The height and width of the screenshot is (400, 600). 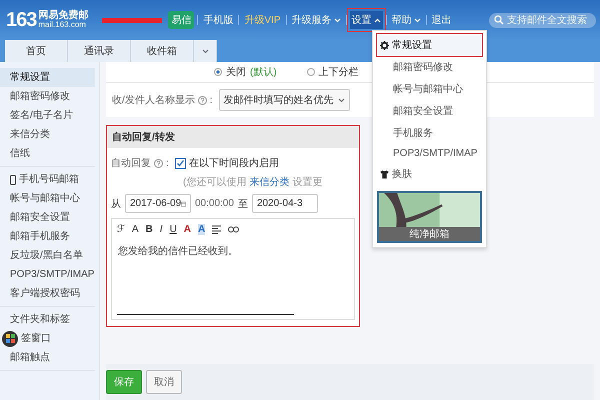 I want to click on shirt-icon, so click(x=384, y=174).